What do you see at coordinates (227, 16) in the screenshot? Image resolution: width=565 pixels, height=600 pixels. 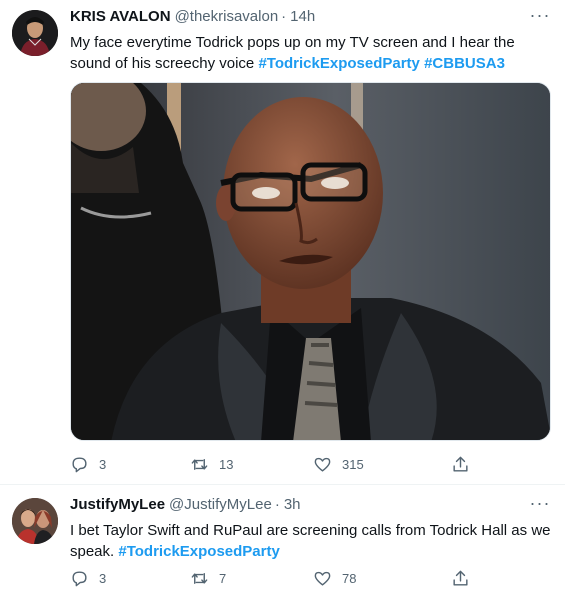 I see `author-handle: @thekrisavalon` at bounding box center [227, 16].